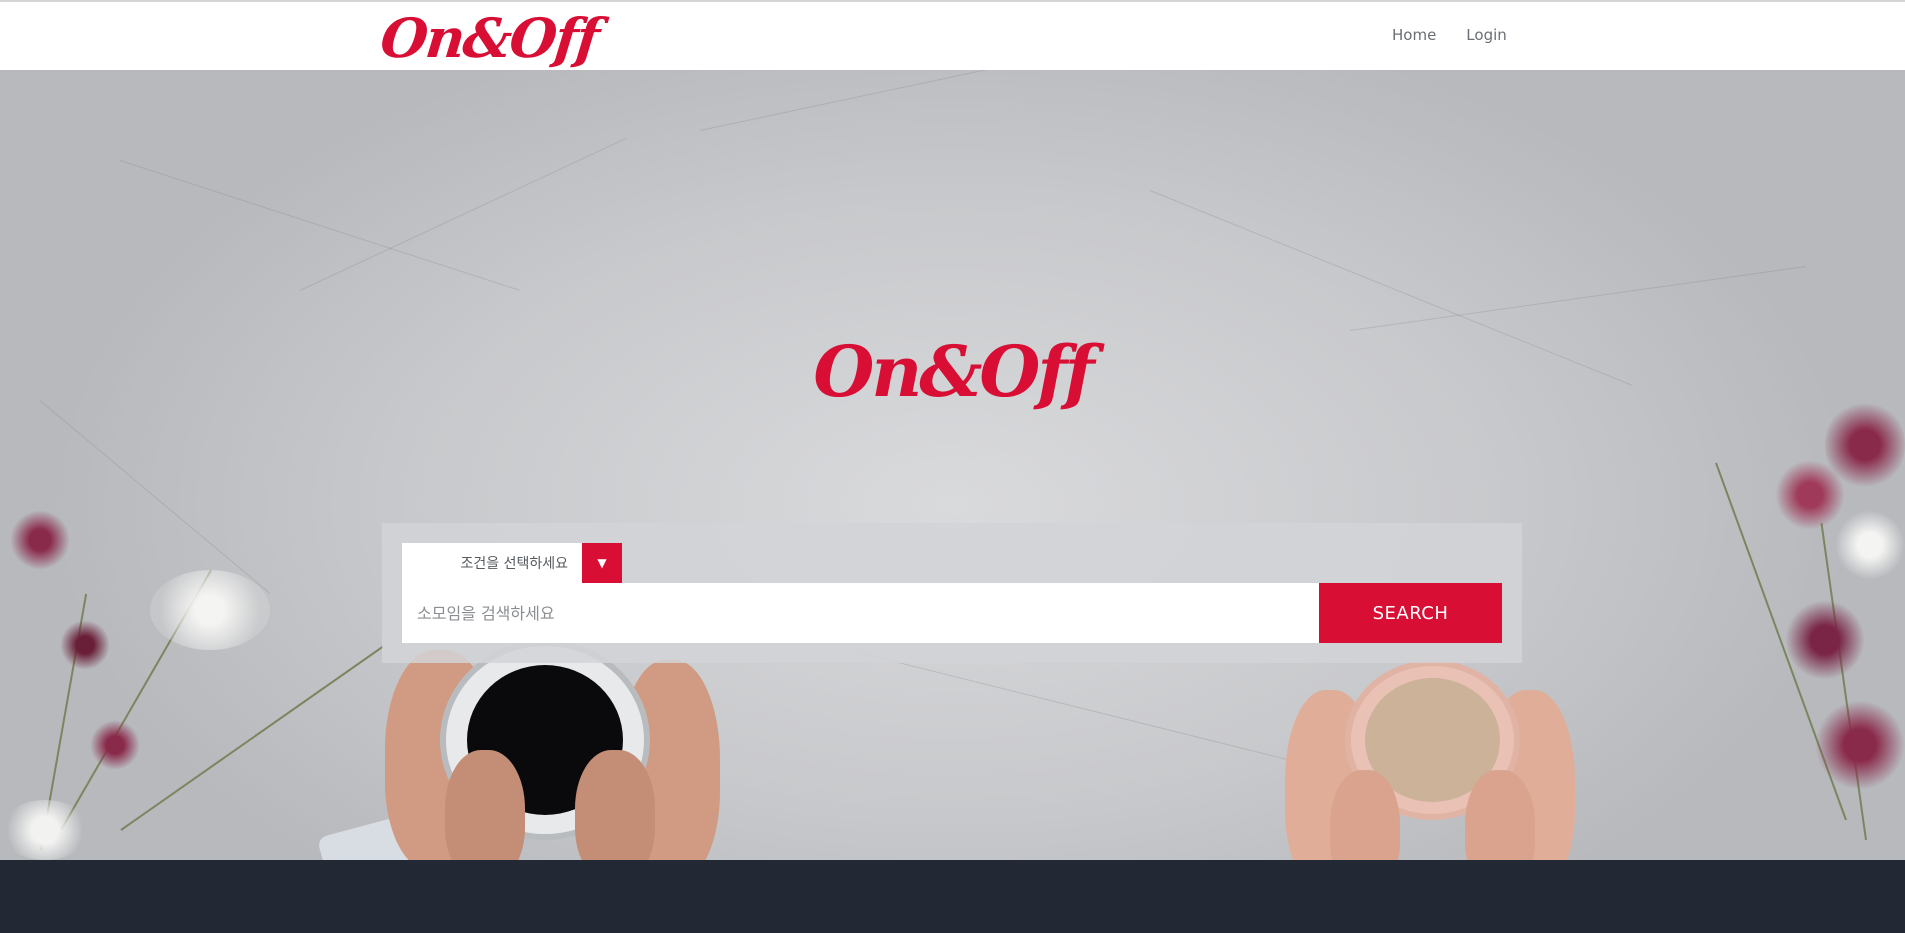 The width and height of the screenshot is (1905, 933). I want to click on condition-select-label: 조건을 선택하세요, so click(514, 564).